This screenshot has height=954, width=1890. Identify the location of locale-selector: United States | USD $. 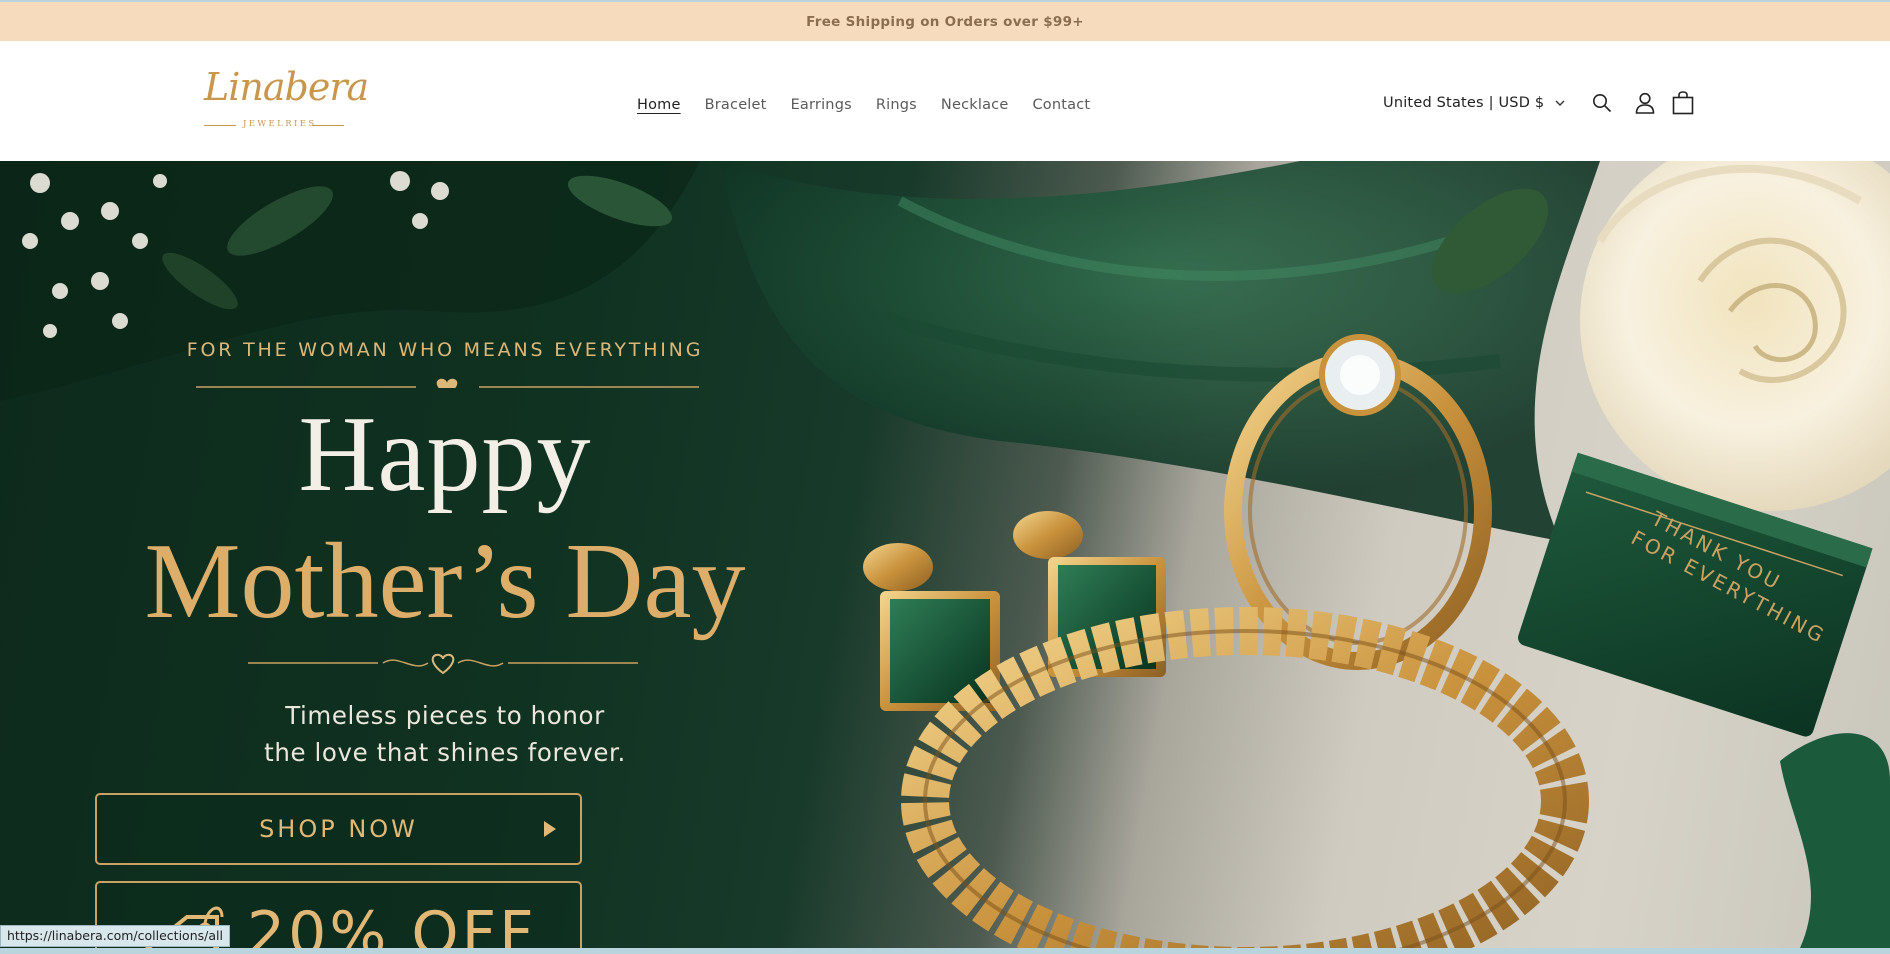
(1474, 103).